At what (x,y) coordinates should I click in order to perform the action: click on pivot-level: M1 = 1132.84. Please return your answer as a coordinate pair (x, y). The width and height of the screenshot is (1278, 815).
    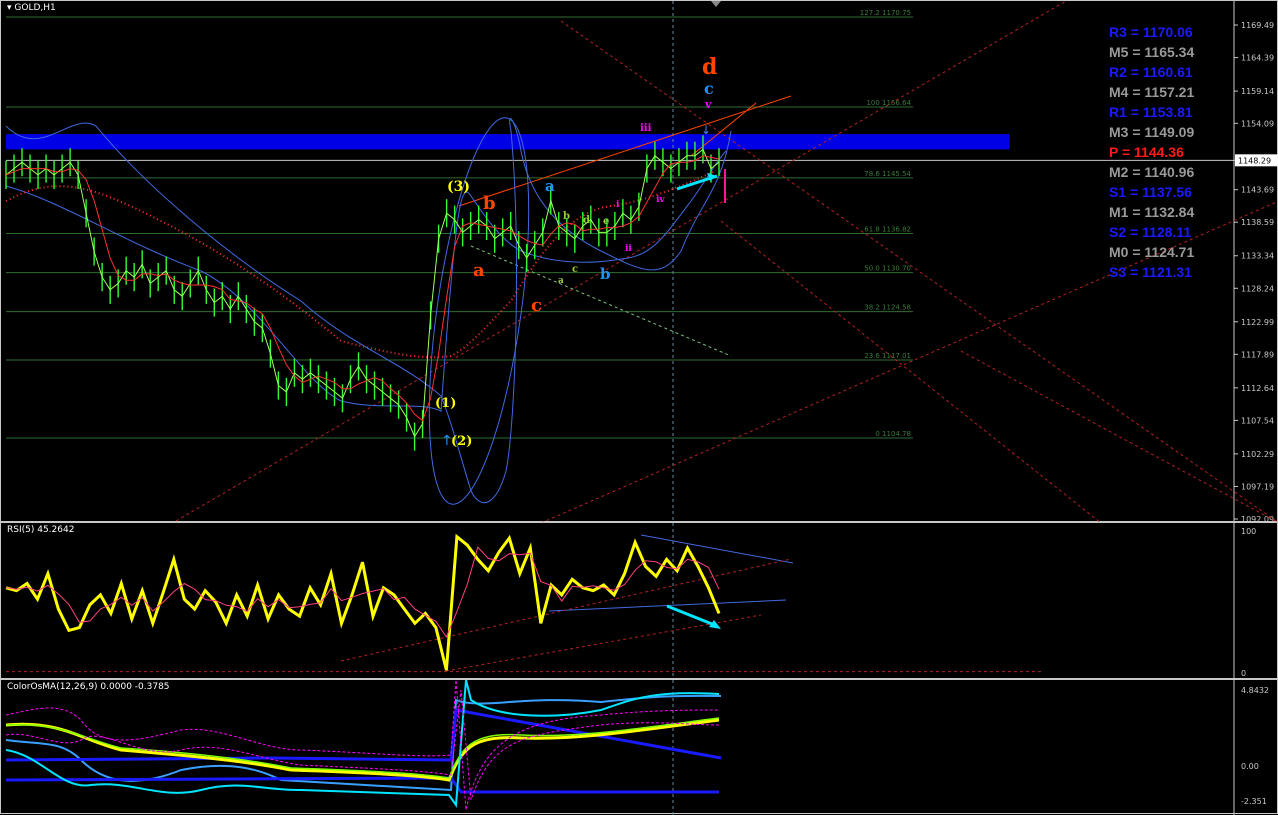
    Looking at the image, I should click on (1152, 212).